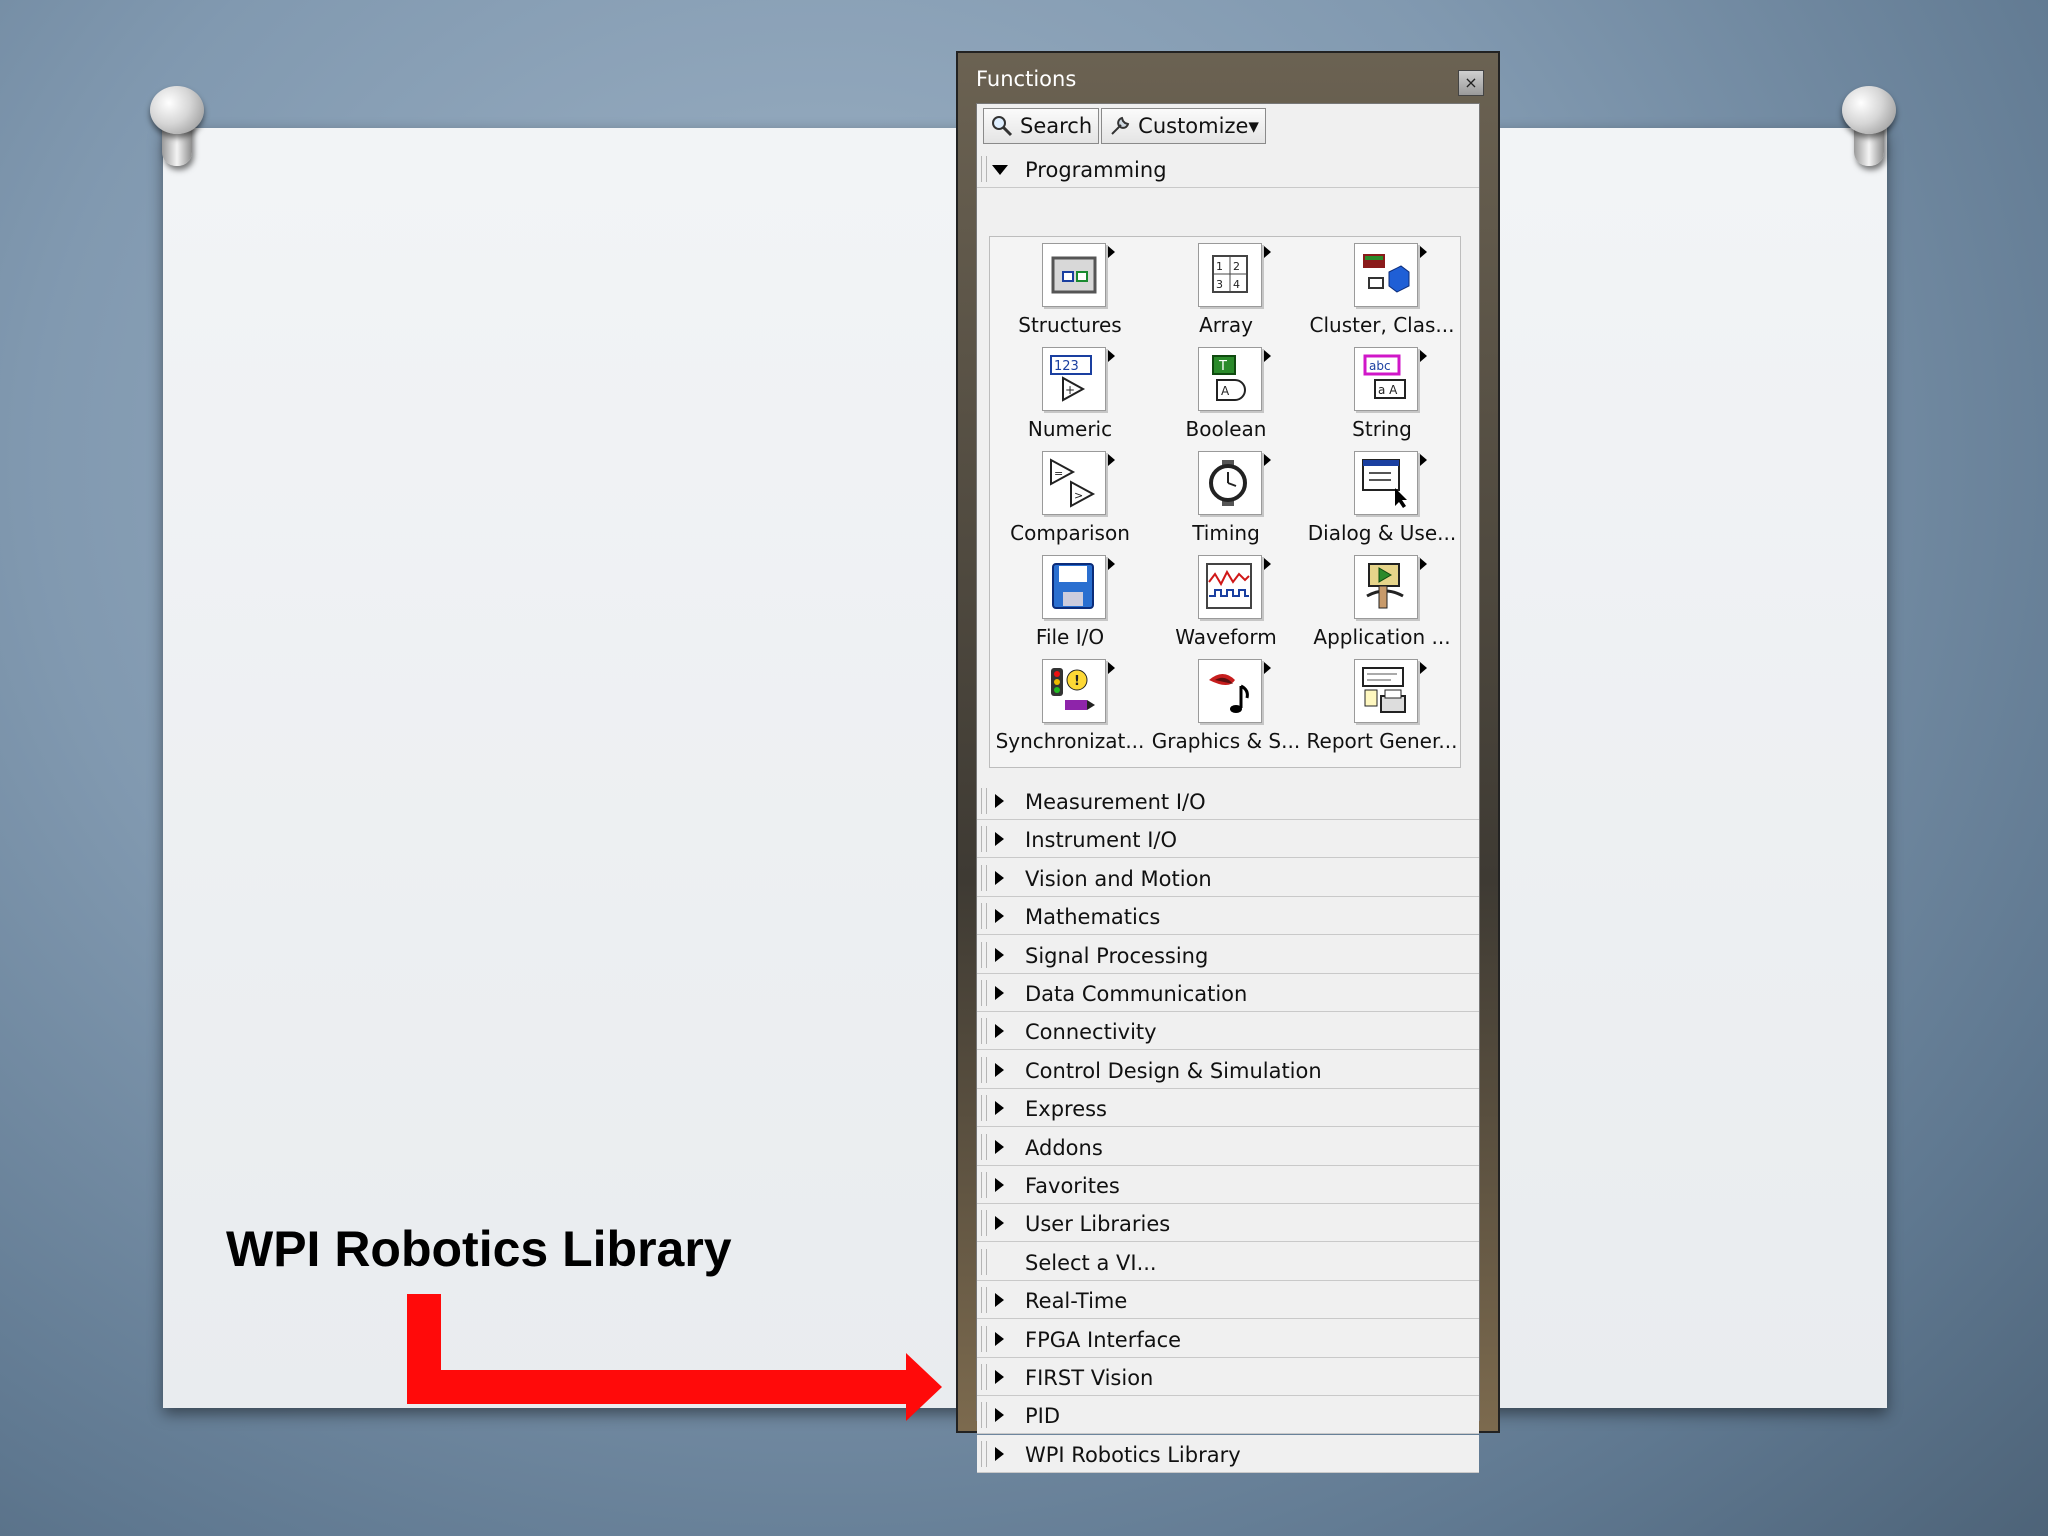 The height and width of the screenshot is (1536, 2048). I want to click on category-row: Data Communication, so click(1228, 993).